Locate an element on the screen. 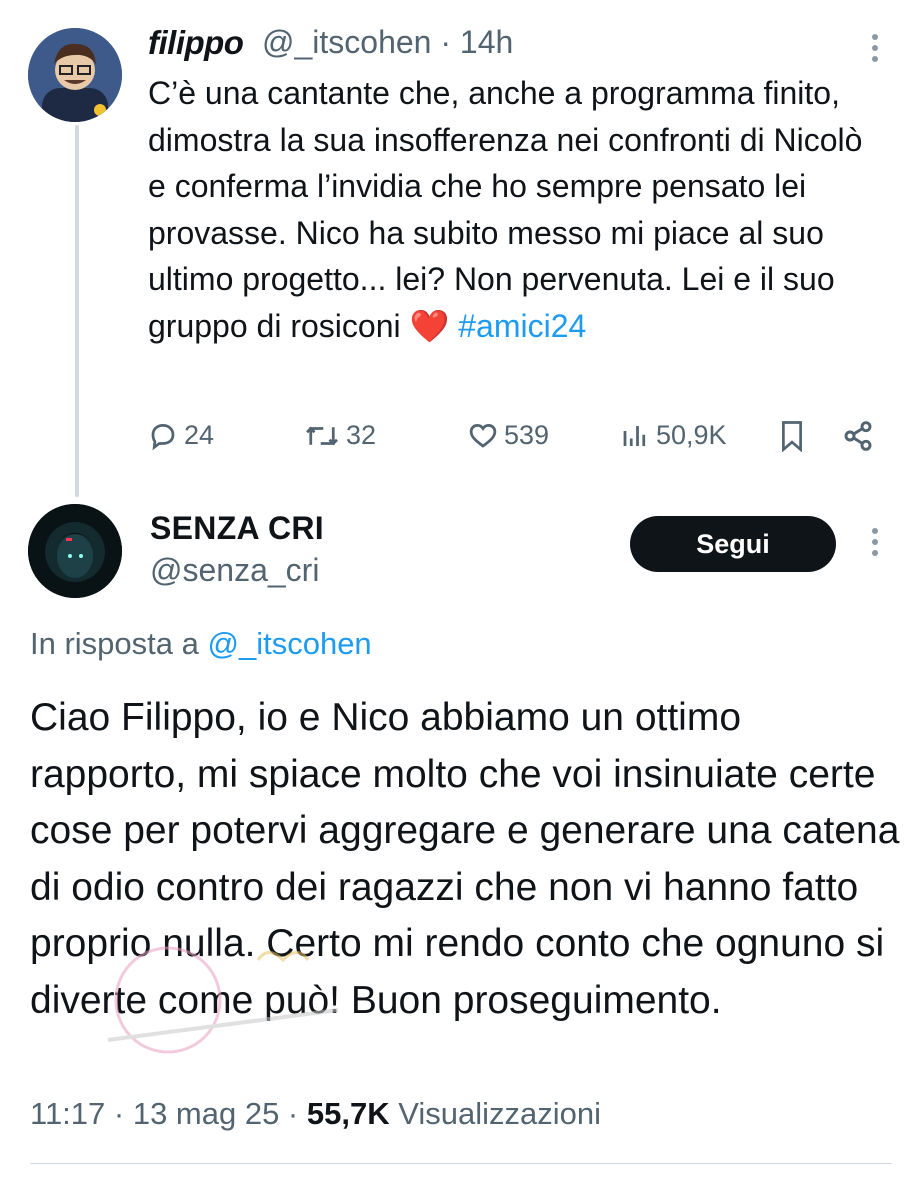 The width and height of the screenshot is (921, 1180). avatar-photo-icon is located at coordinates (75, 551).